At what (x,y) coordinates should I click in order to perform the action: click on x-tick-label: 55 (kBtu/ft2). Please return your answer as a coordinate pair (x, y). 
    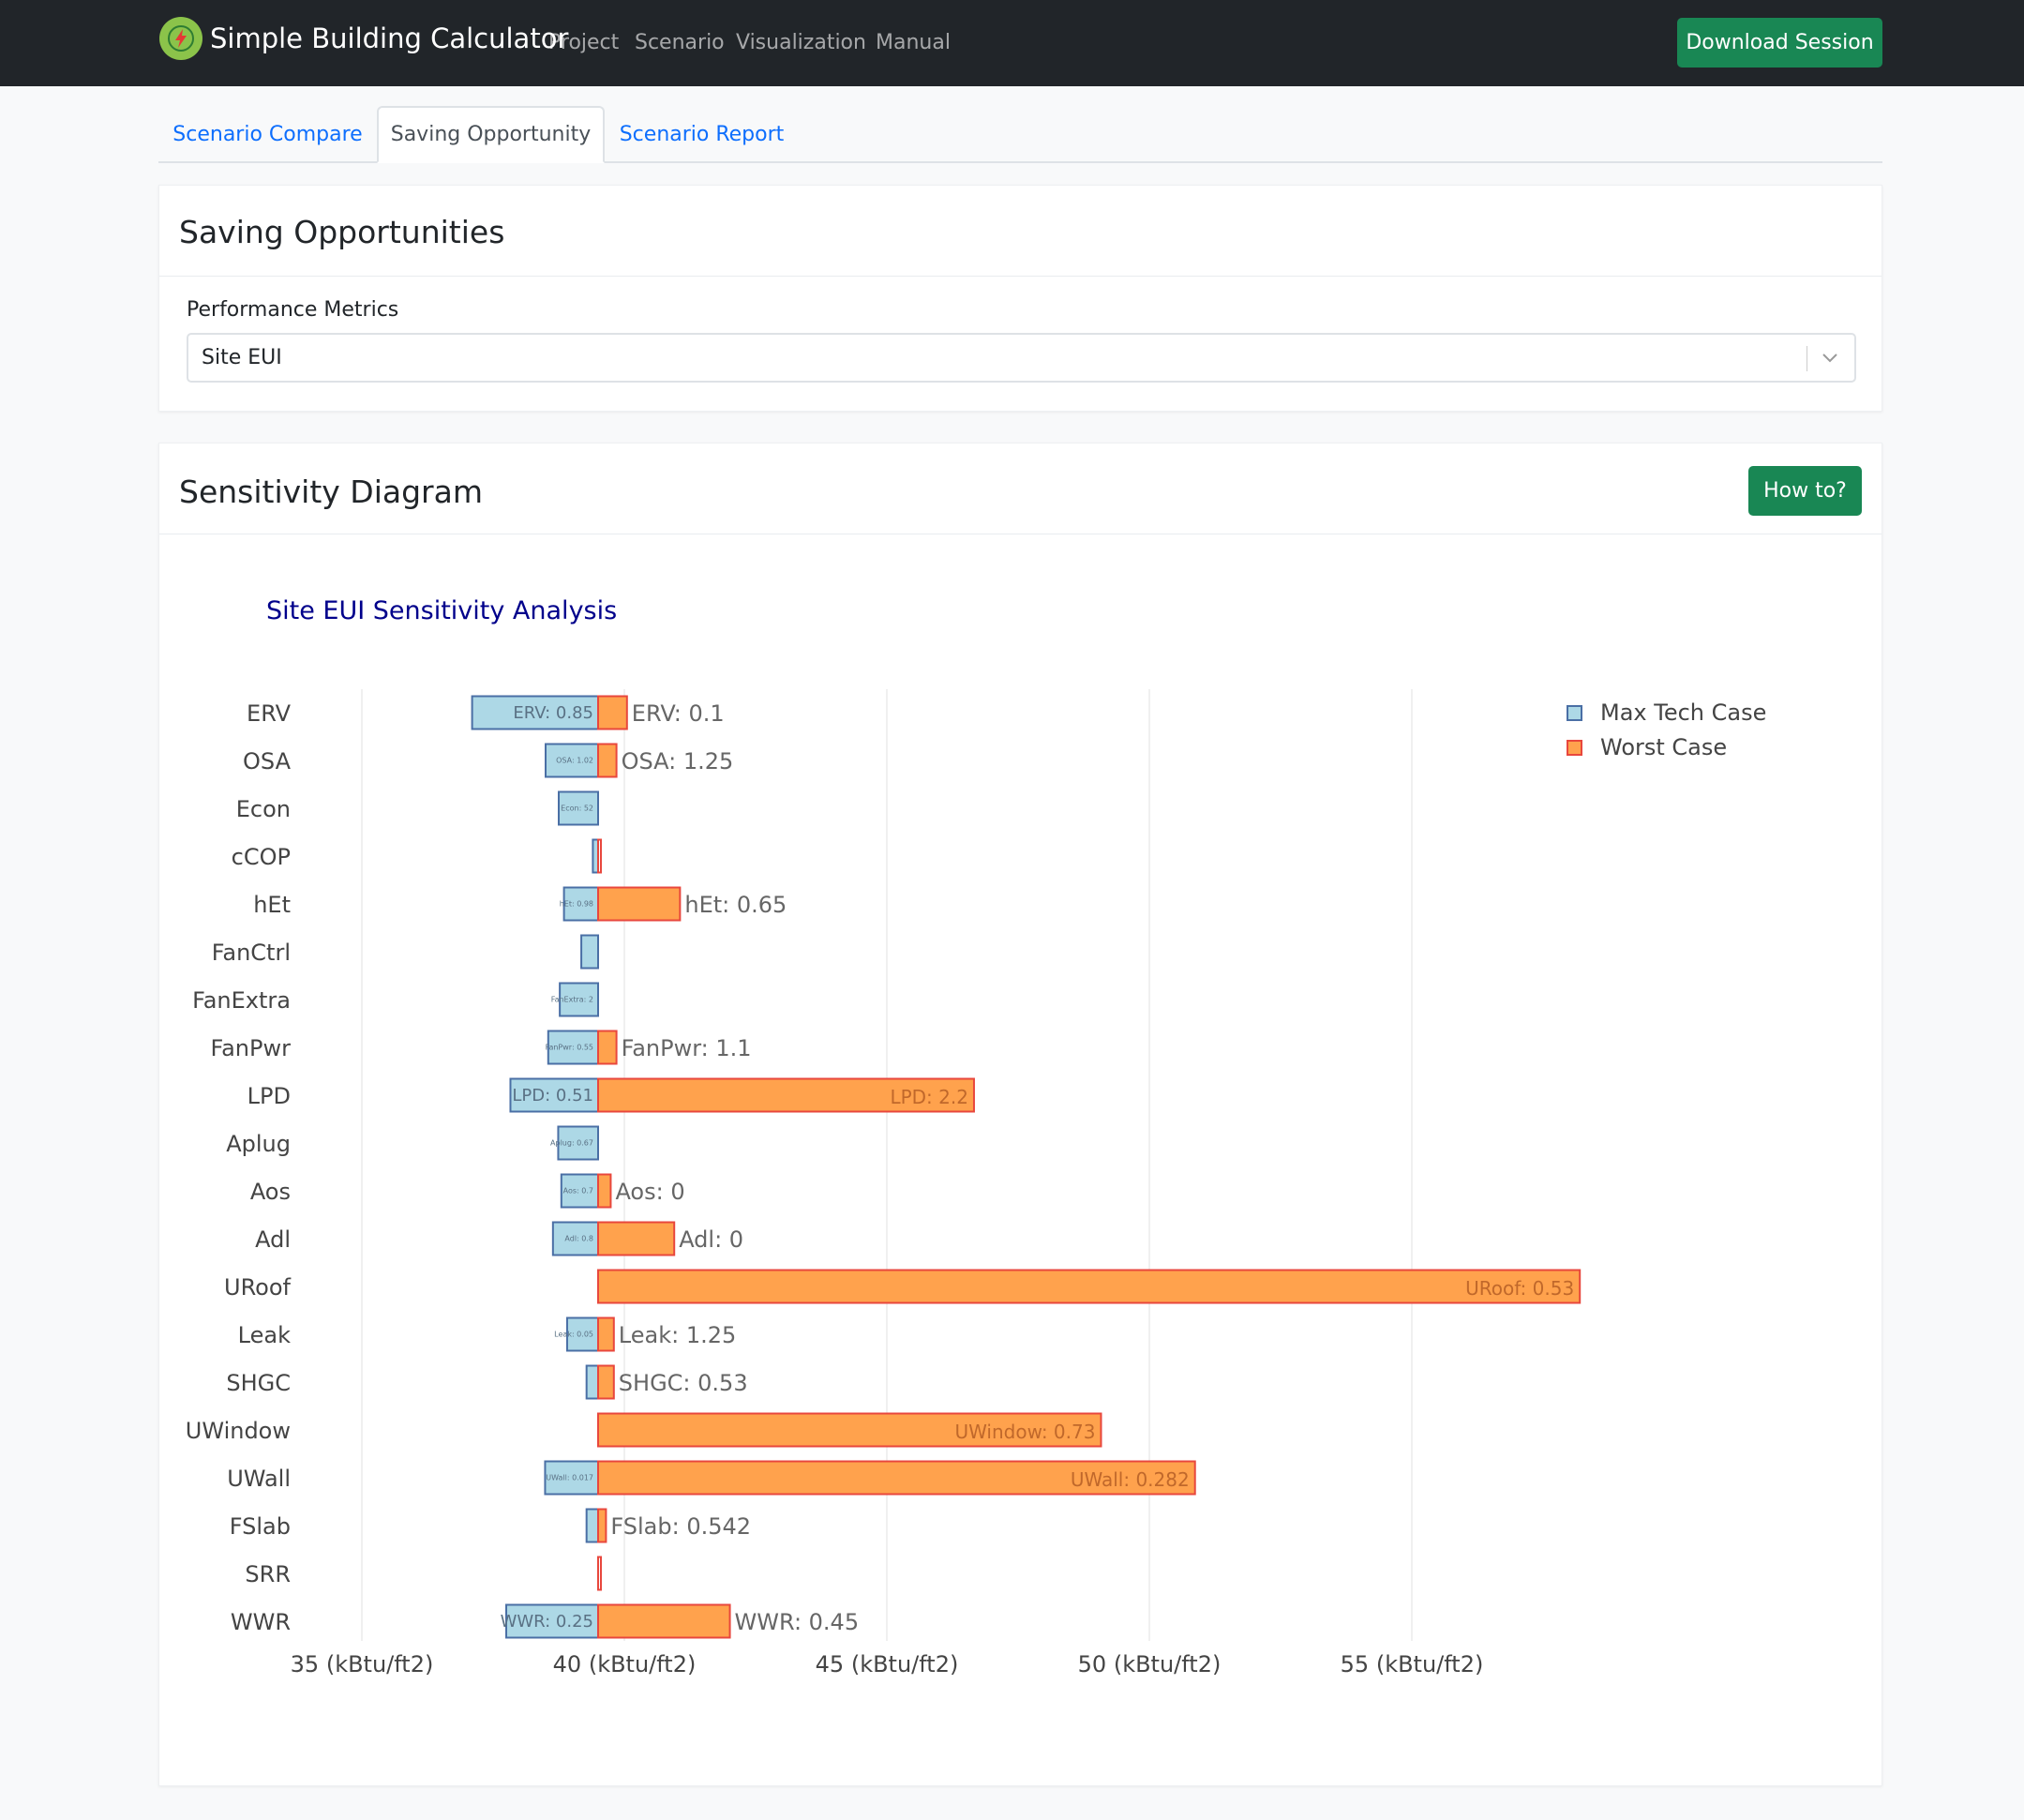
    Looking at the image, I should click on (1412, 1664).